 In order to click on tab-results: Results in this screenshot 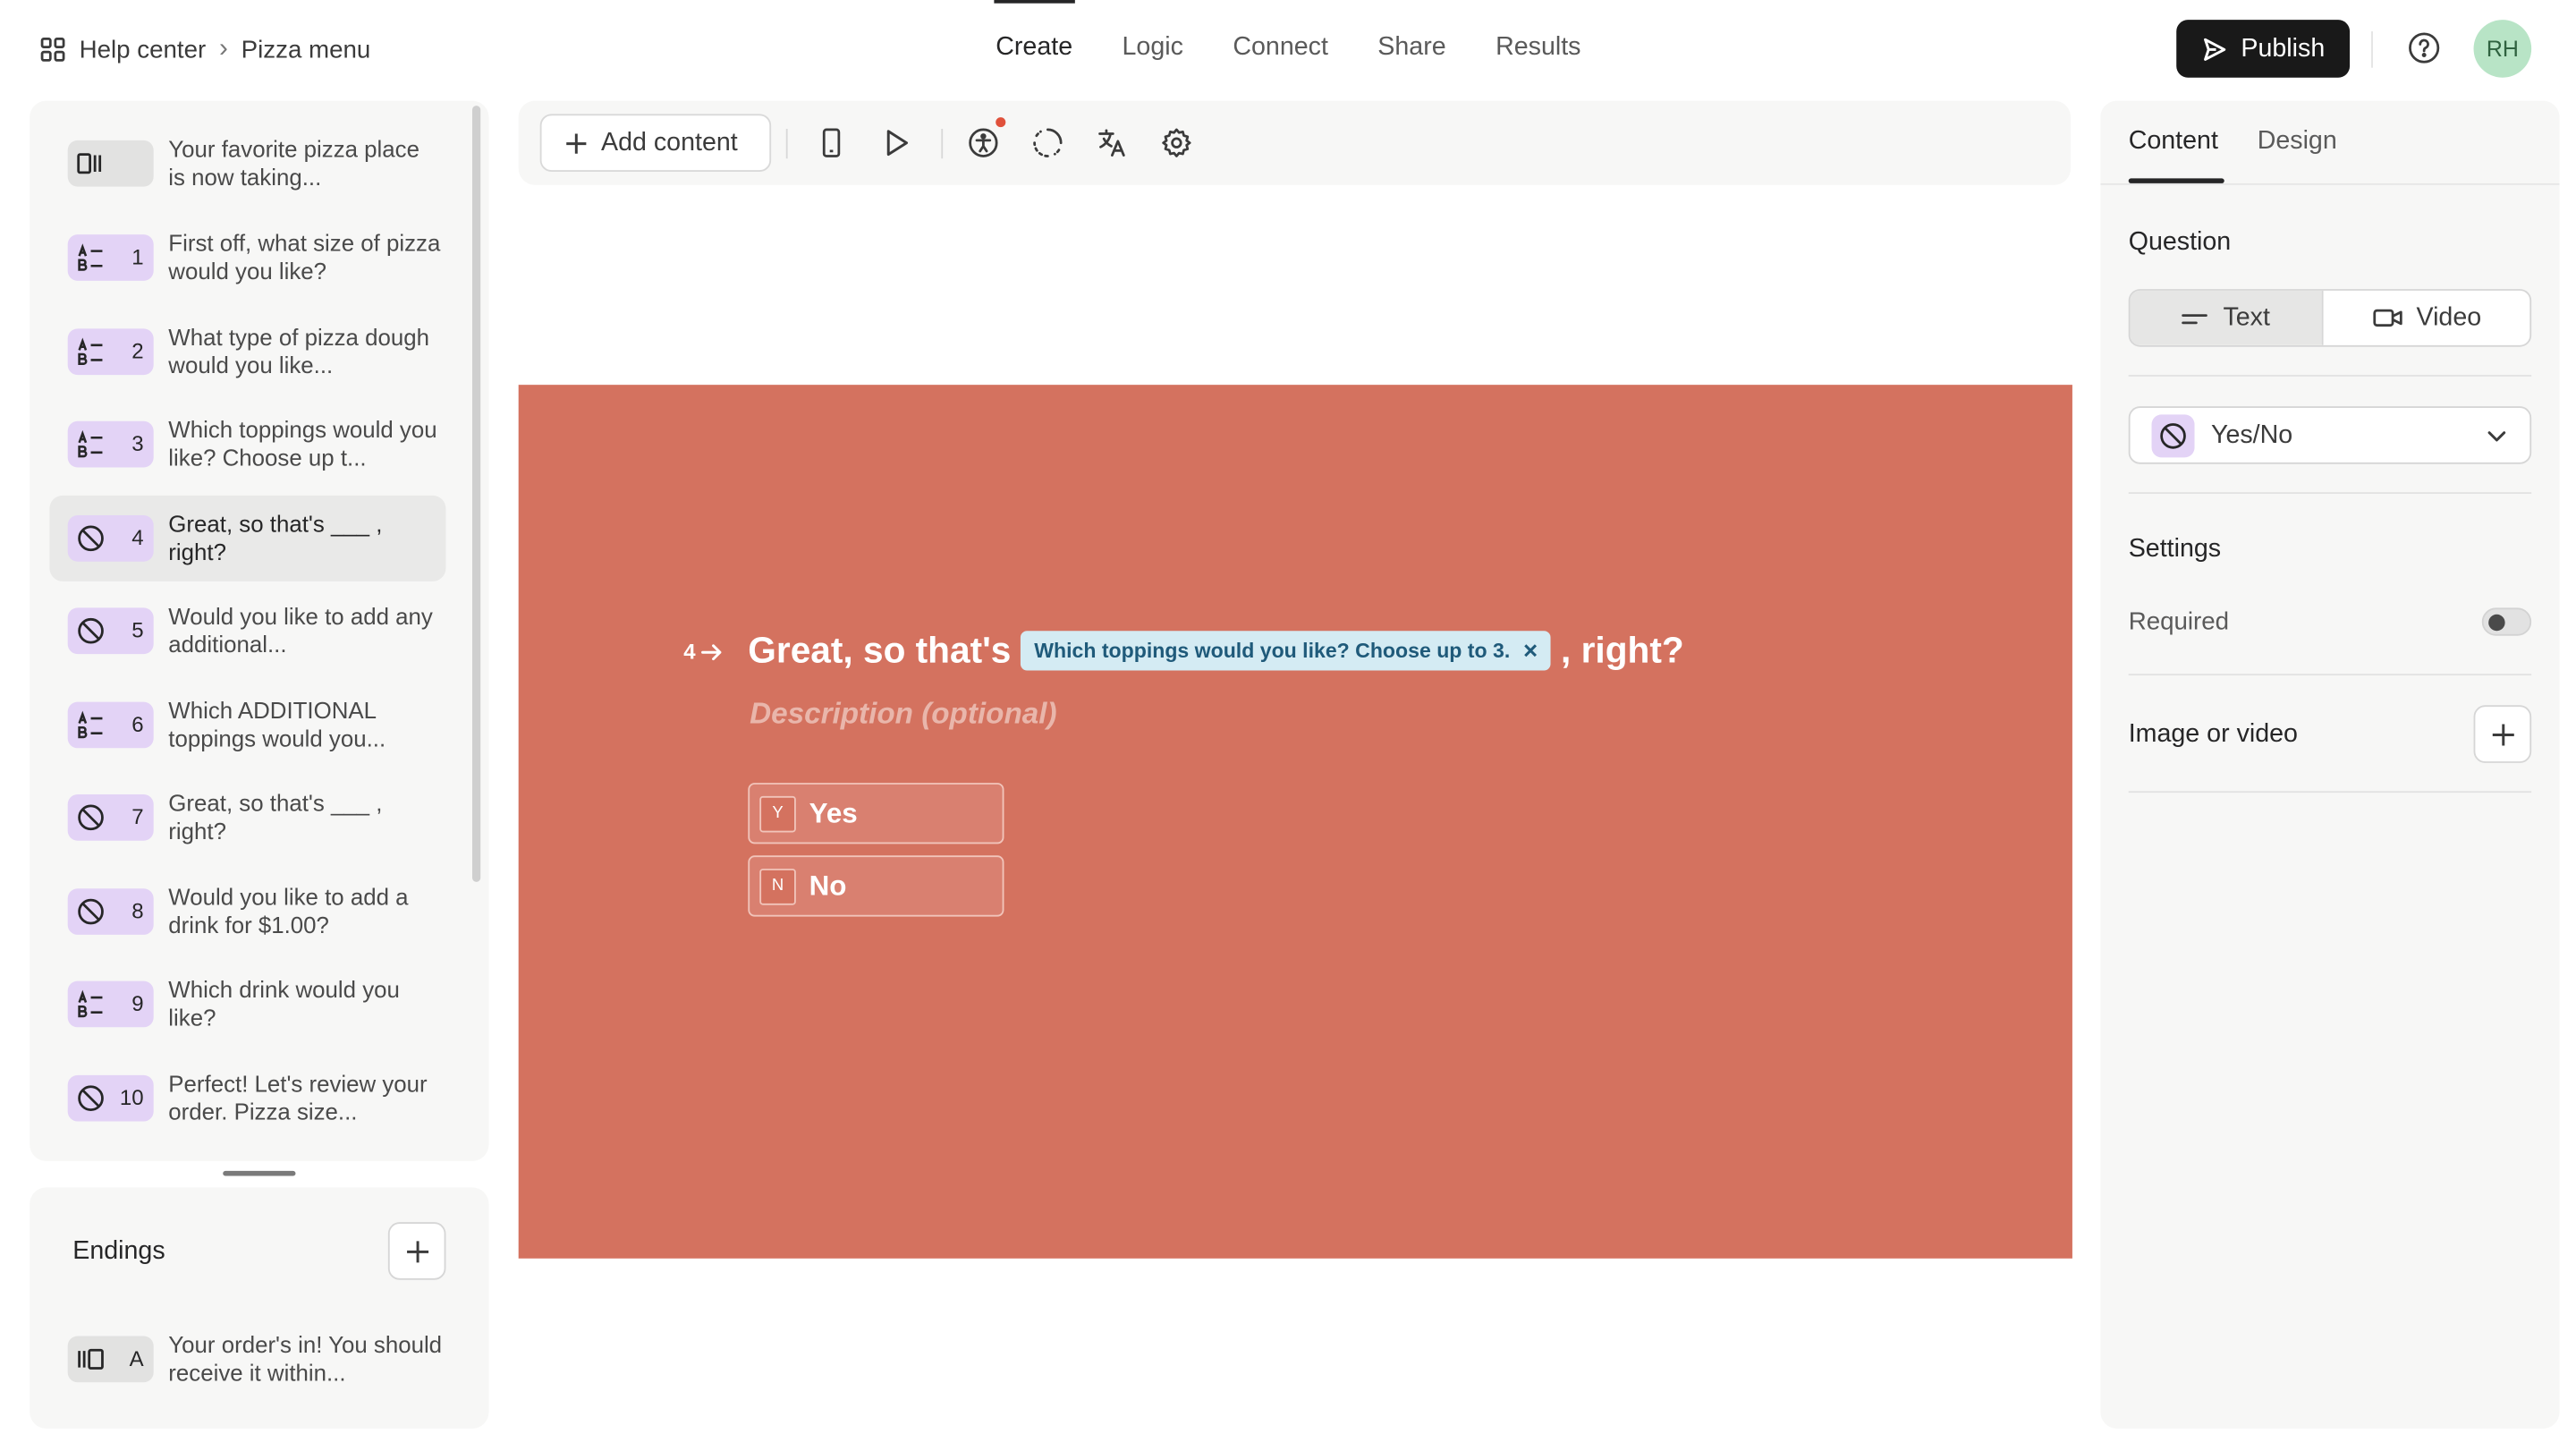, I will do `click(1538, 48)`.